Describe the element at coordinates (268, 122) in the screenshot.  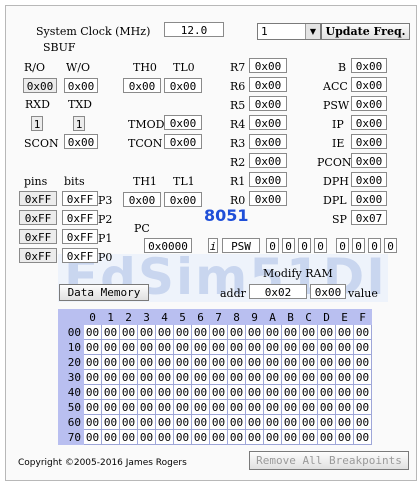
I see `reg-input-r4: 0x00` at that location.